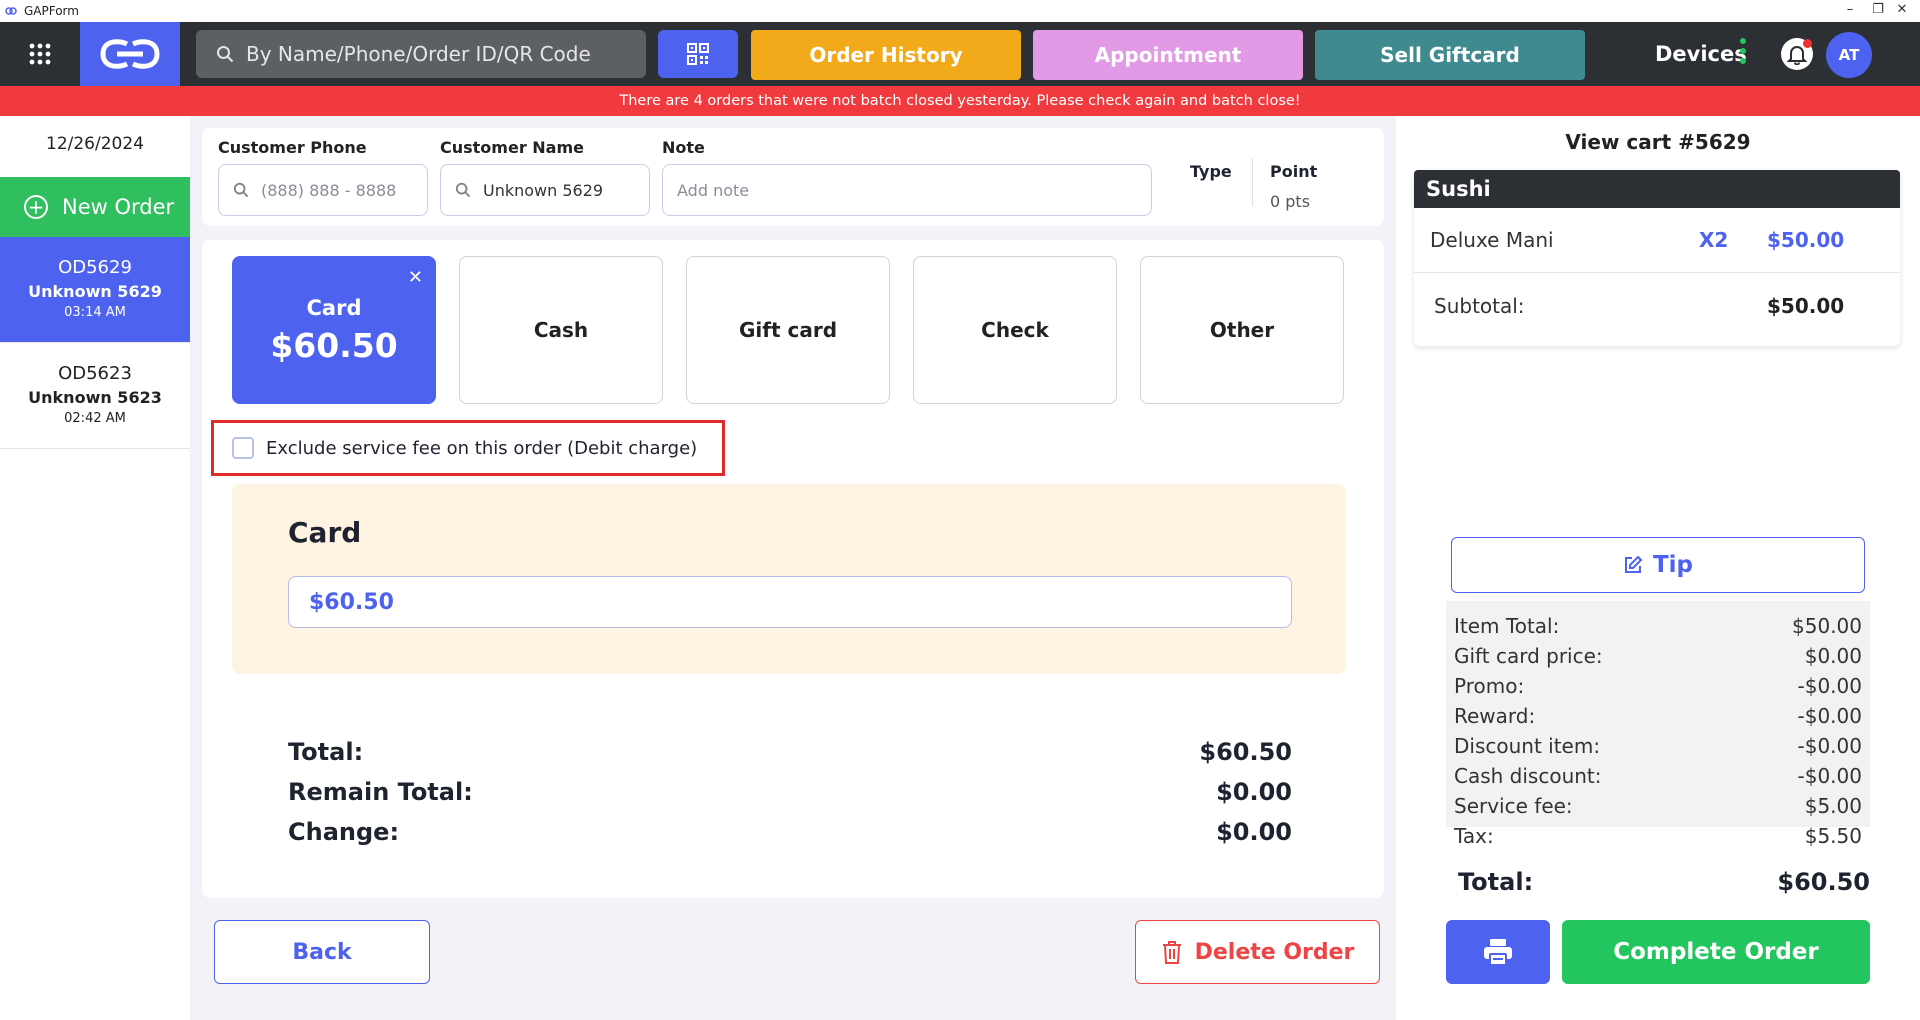  Describe the element at coordinates (1657, 189) in the screenshot. I see `cart-section-header: Sushi` at that location.